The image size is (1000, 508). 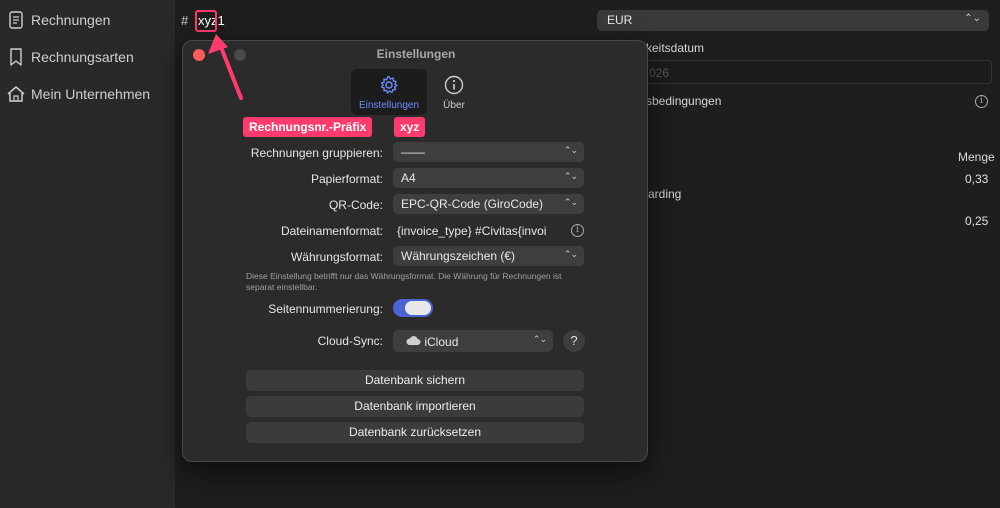 What do you see at coordinates (488, 152) in the screenshot?
I see `group-select: —— ⌃⌄` at bounding box center [488, 152].